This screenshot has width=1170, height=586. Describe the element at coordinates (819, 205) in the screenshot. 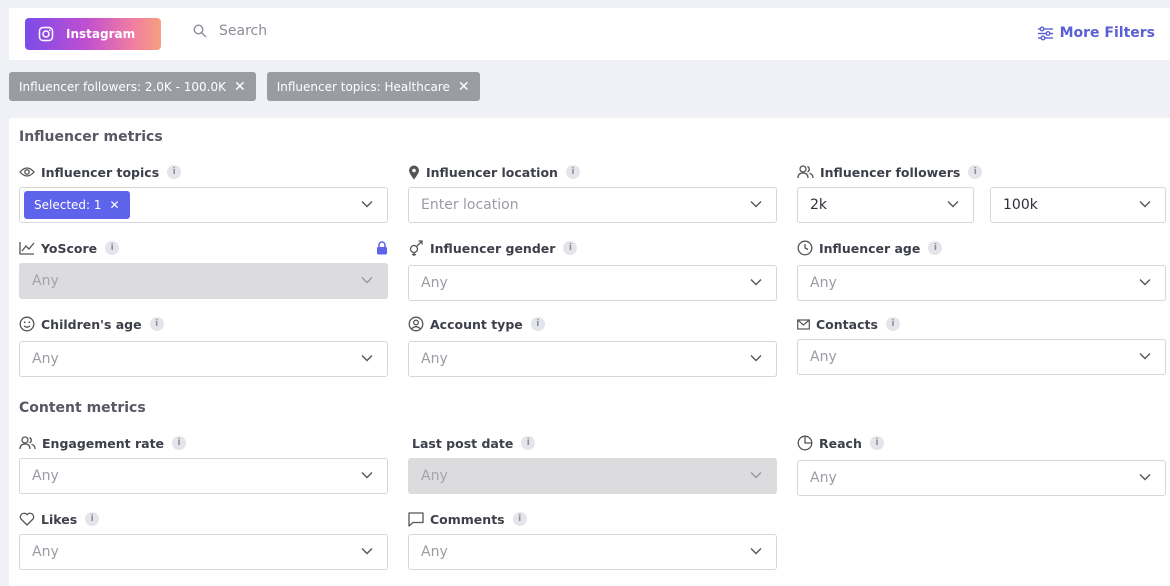

I see `followers-min-value: 2k` at that location.